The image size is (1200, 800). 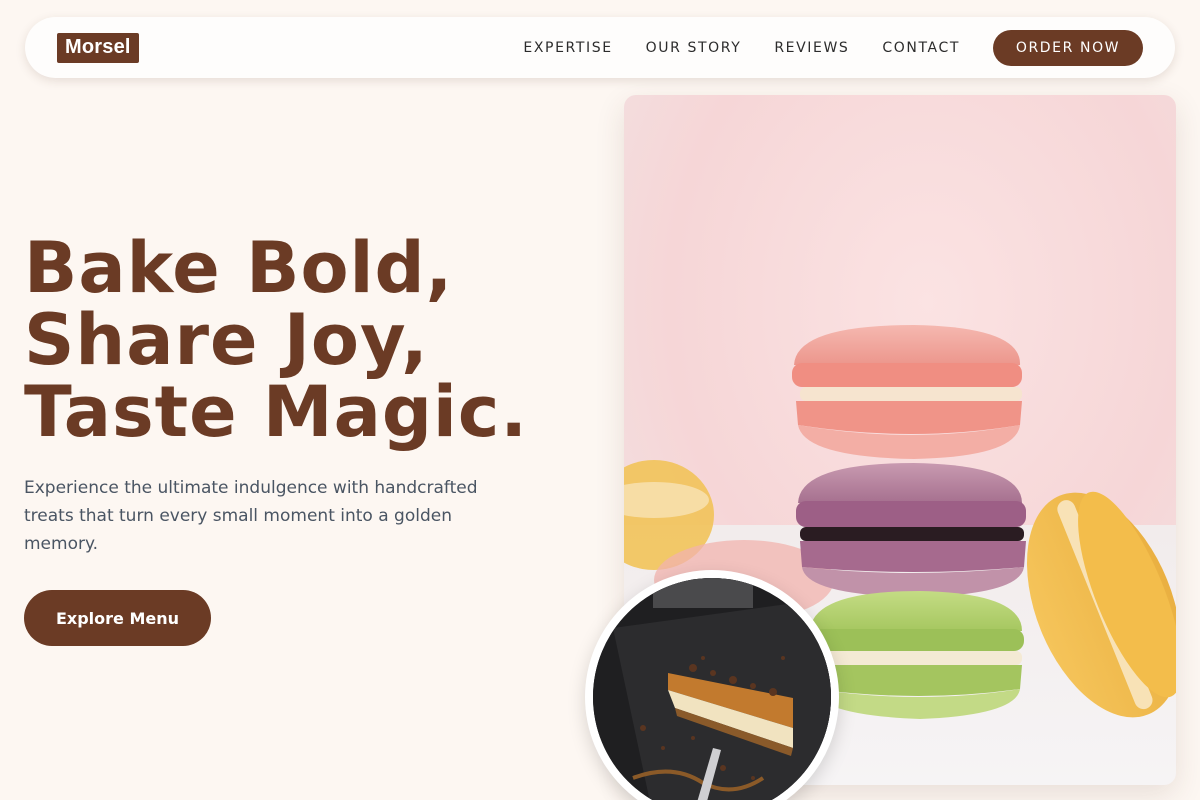 What do you see at coordinates (694, 48) in the screenshot?
I see `nav-link-our-story: OUR STORY` at bounding box center [694, 48].